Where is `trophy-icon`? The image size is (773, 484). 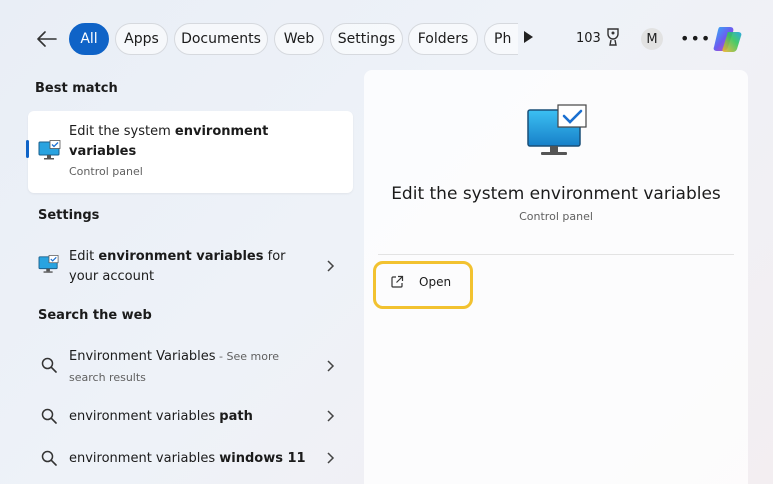
trophy-icon is located at coordinates (613, 37).